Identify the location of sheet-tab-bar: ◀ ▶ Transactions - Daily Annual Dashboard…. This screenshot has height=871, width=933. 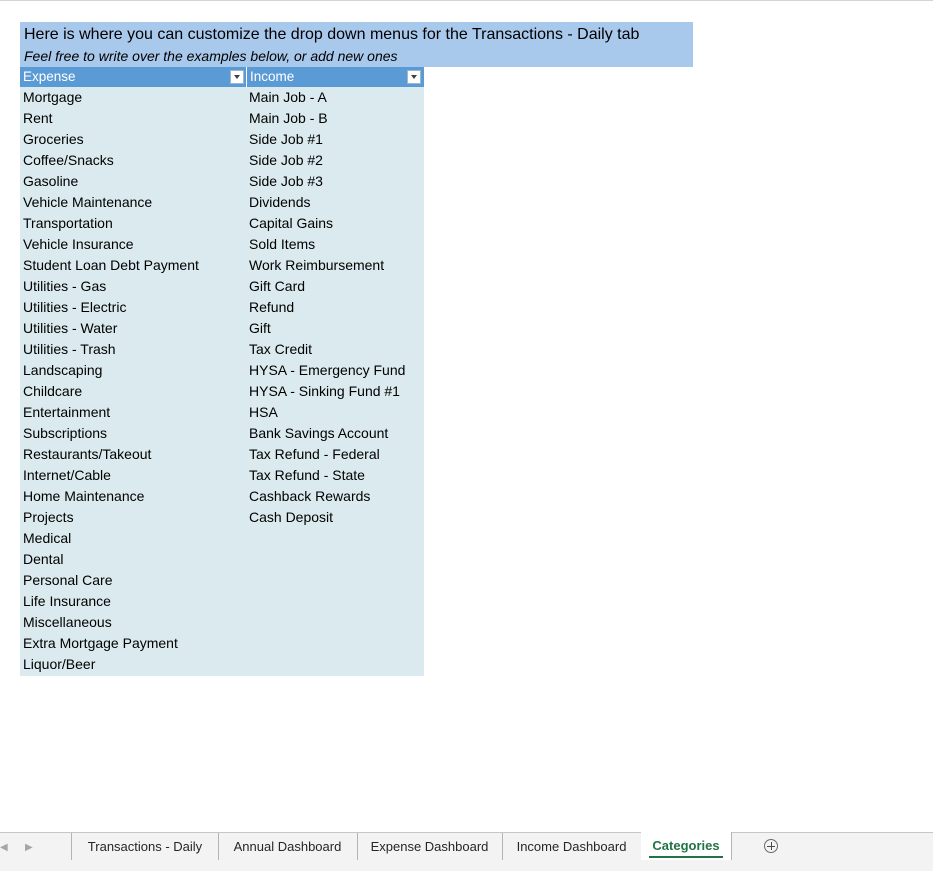
(466, 851).